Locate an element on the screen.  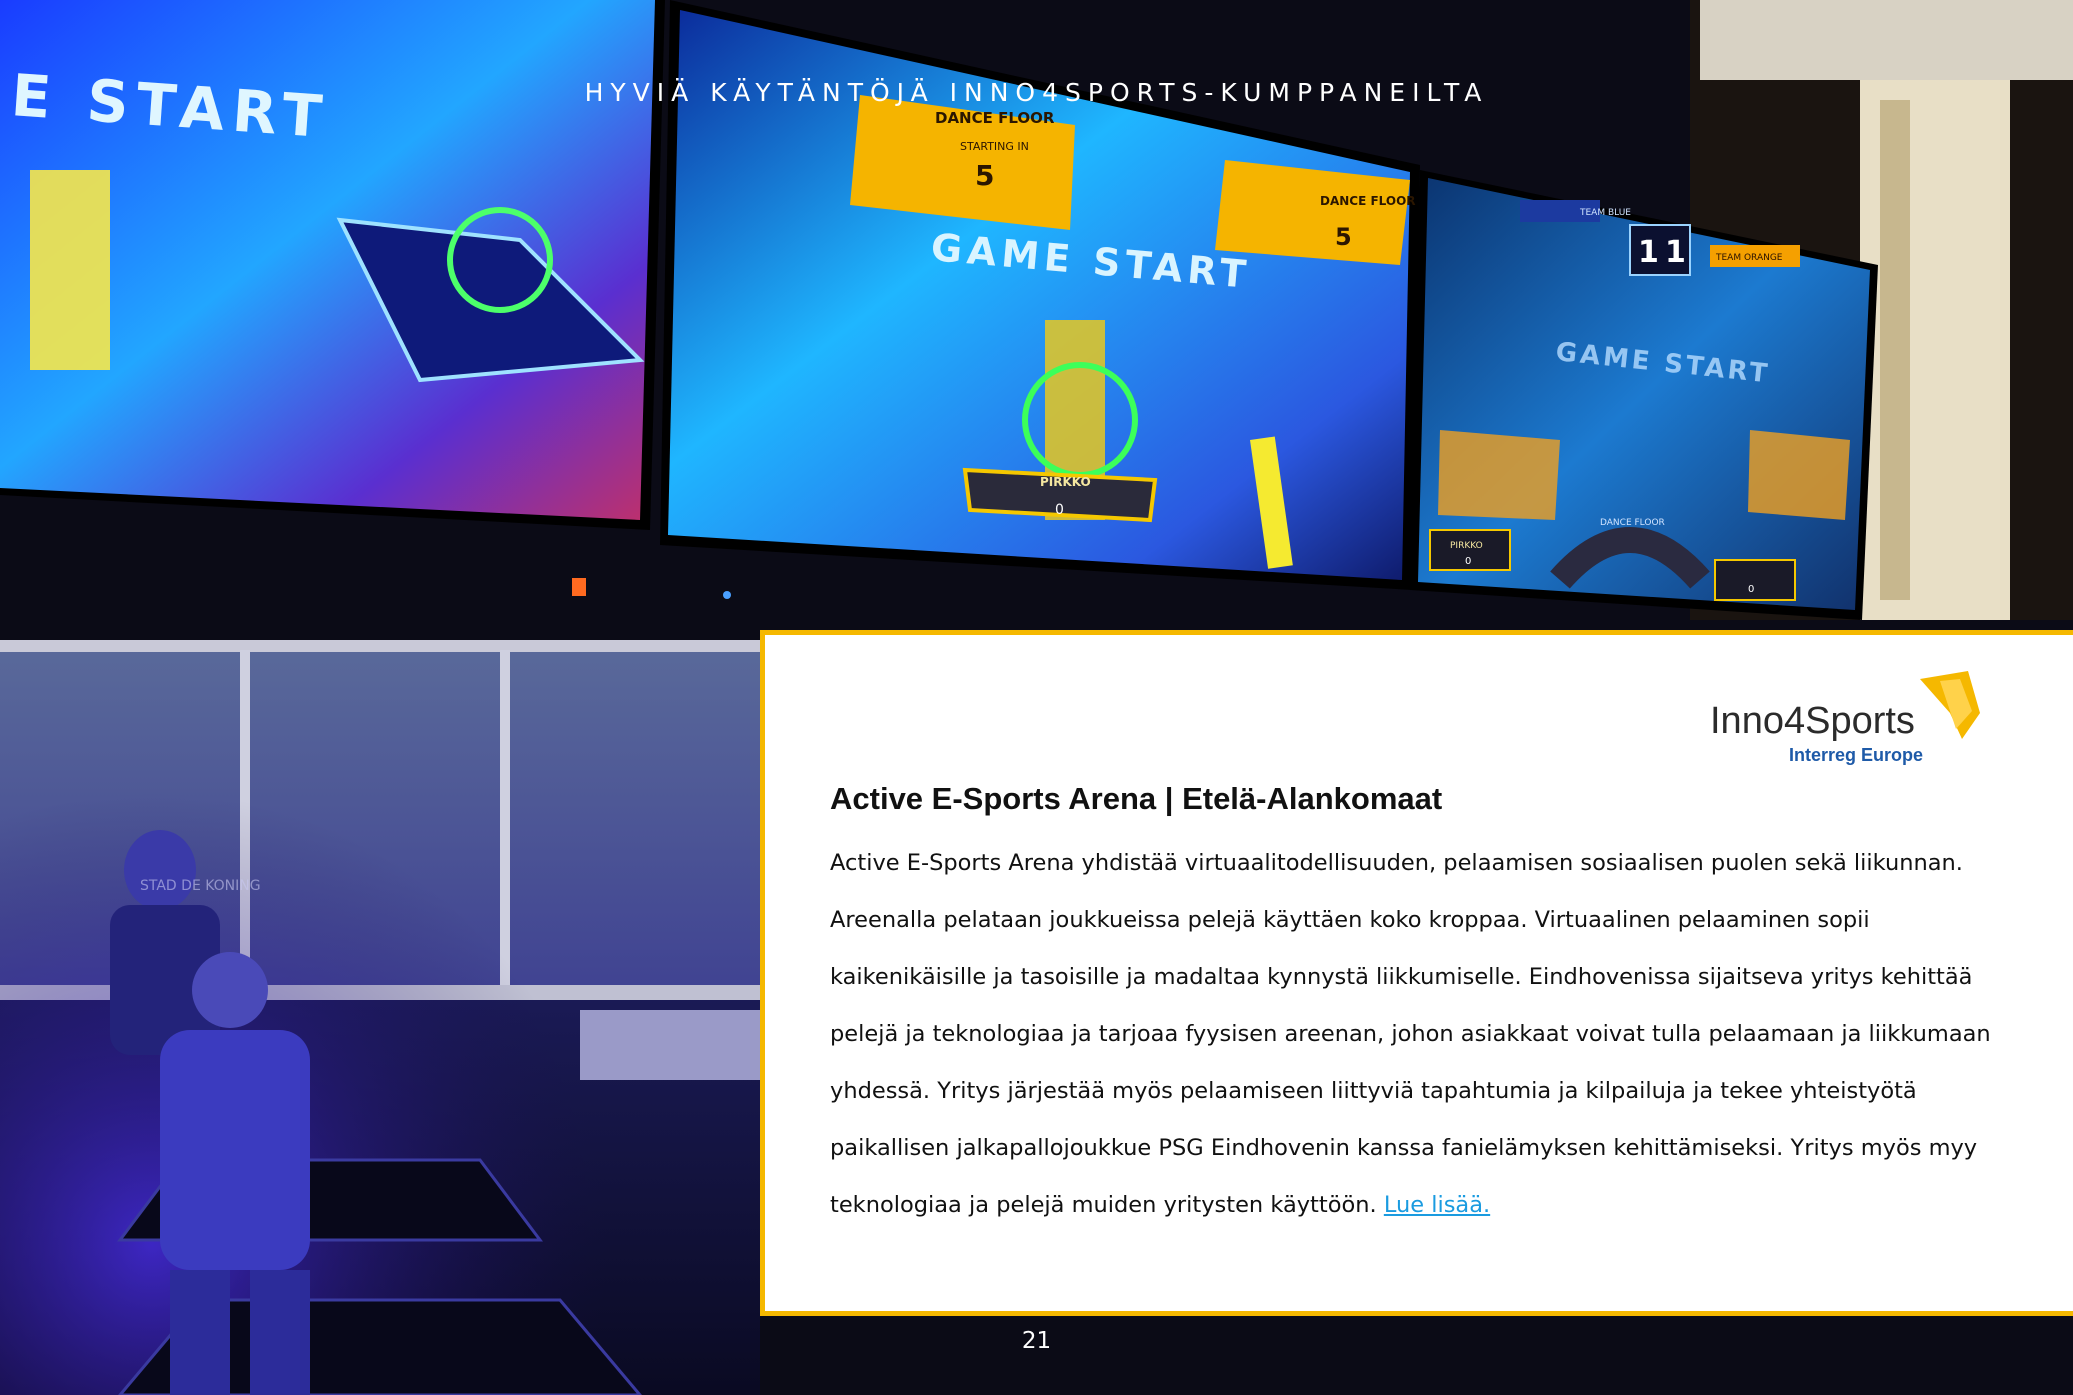
player-score: 0 is located at coordinates (1059, 510).